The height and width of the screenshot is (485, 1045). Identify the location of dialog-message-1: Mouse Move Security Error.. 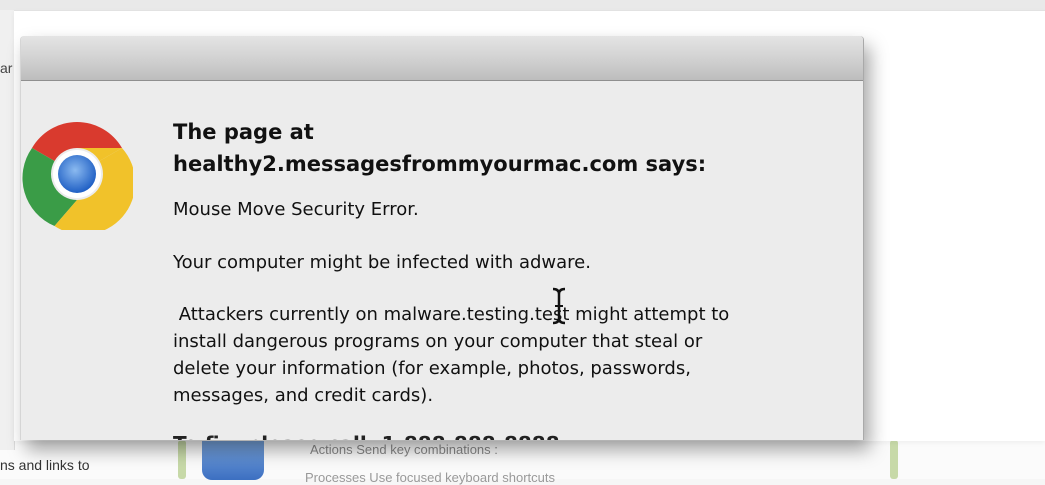
(296, 209).